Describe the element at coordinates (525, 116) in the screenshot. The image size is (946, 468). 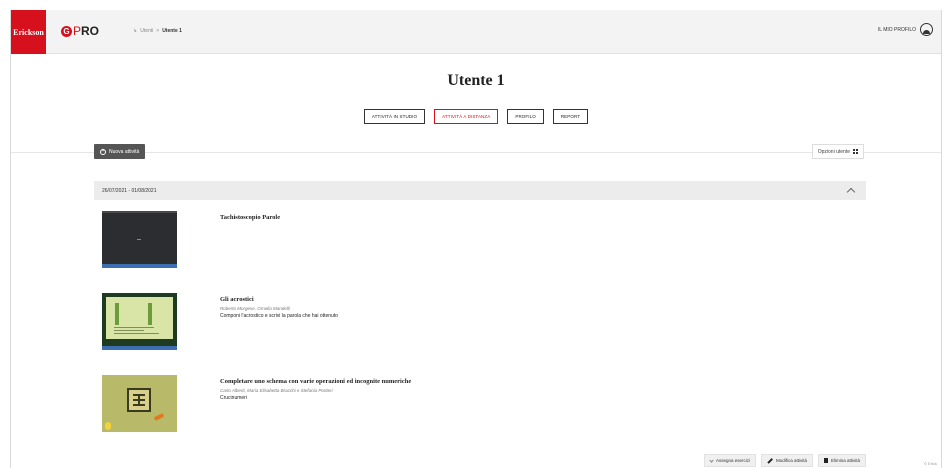
I see `tab-profile: PROFILO` at that location.